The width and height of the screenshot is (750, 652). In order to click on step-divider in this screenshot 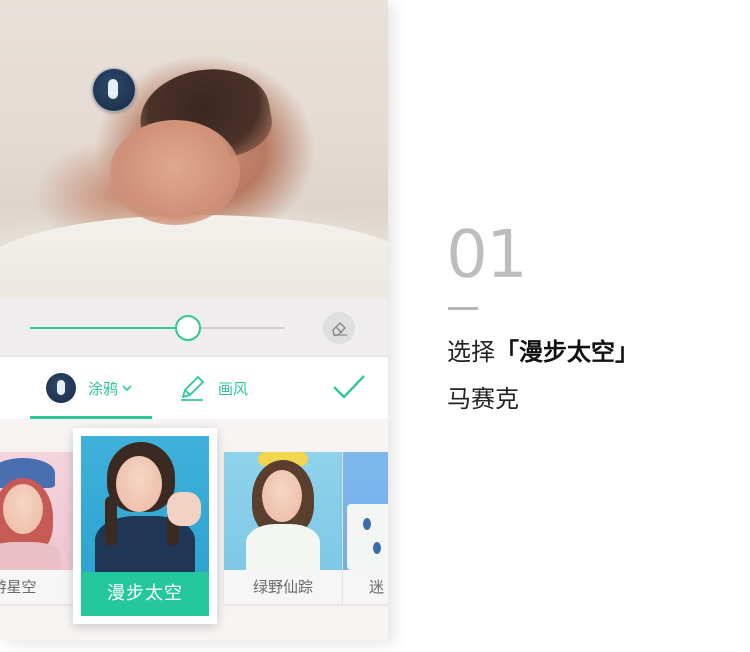, I will do `click(463, 308)`.